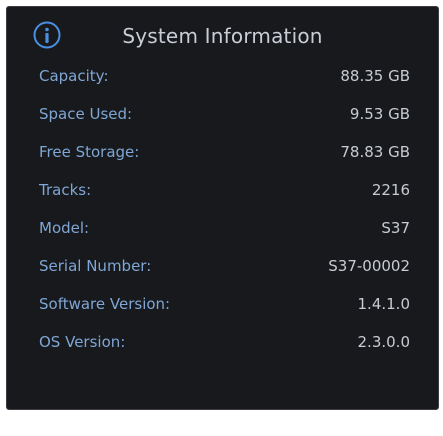  What do you see at coordinates (390, 190) in the screenshot?
I see `info-value: 2216` at bounding box center [390, 190].